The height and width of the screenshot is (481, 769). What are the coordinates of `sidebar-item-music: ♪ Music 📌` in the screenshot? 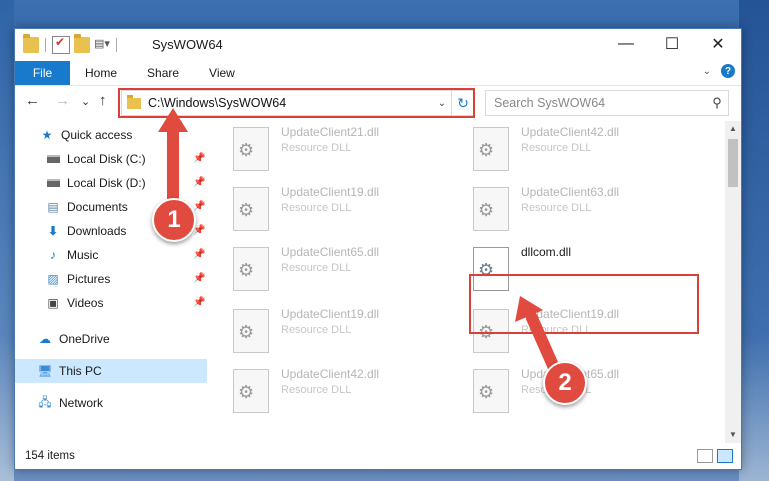 It's located at (111, 255).